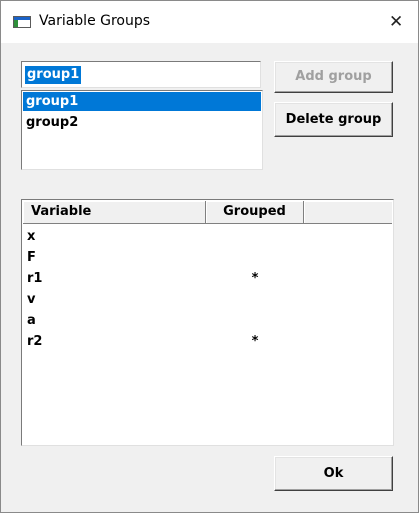  What do you see at coordinates (95, 21) in the screenshot?
I see `window-title: Variable Groups` at bounding box center [95, 21].